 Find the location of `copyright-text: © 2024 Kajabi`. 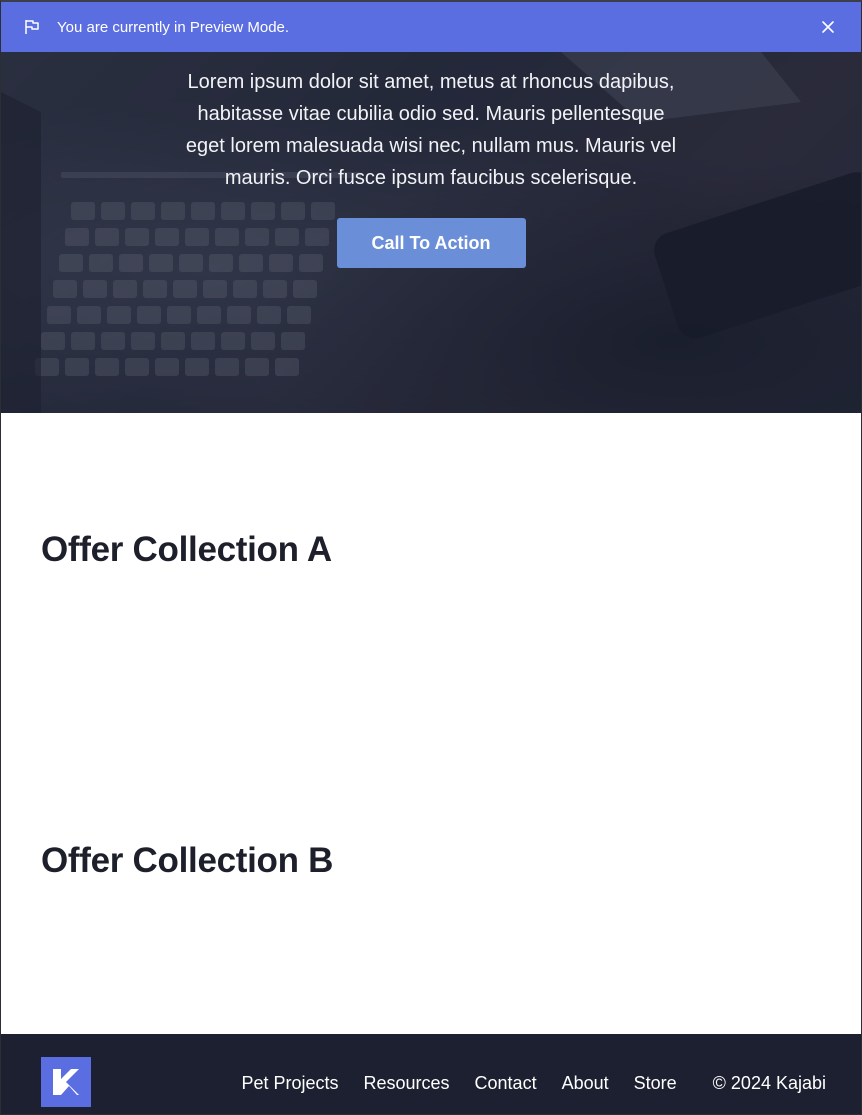

copyright-text: © 2024 Kajabi is located at coordinates (769, 1082).